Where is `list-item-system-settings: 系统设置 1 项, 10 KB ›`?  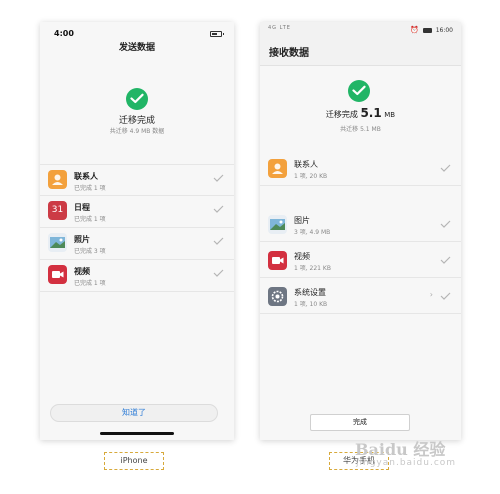 list-item-system-settings: 系统设置 1 项, 10 KB › is located at coordinates (360, 297).